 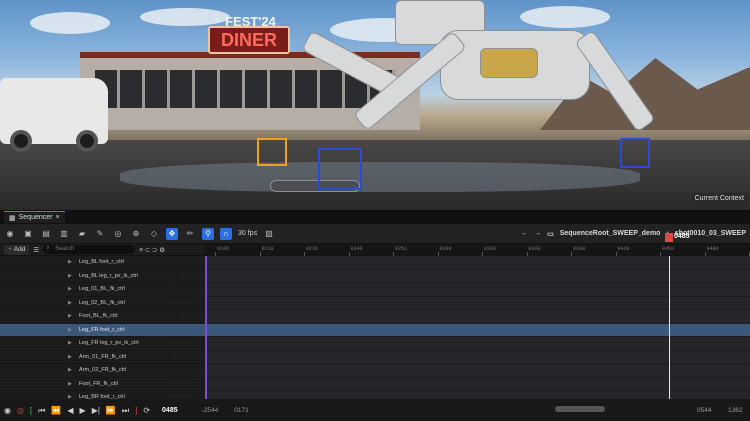 What do you see at coordinates (125, 411) in the screenshot?
I see `jump-end-icon: ⏭` at bounding box center [125, 411].